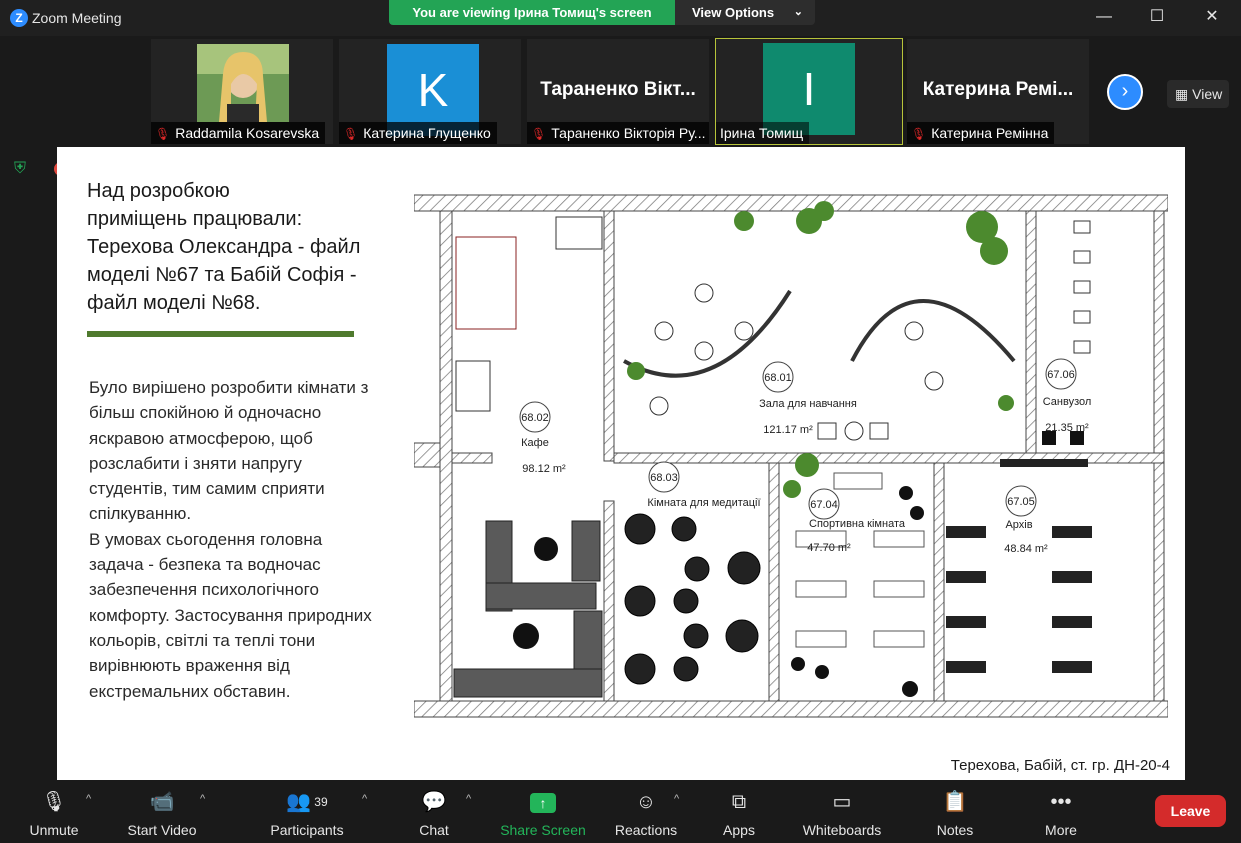 Image resolution: width=1241 pixels, height=843 pixels. I want to click on start-video-button: 📹 Start Video, so click(162, 813).